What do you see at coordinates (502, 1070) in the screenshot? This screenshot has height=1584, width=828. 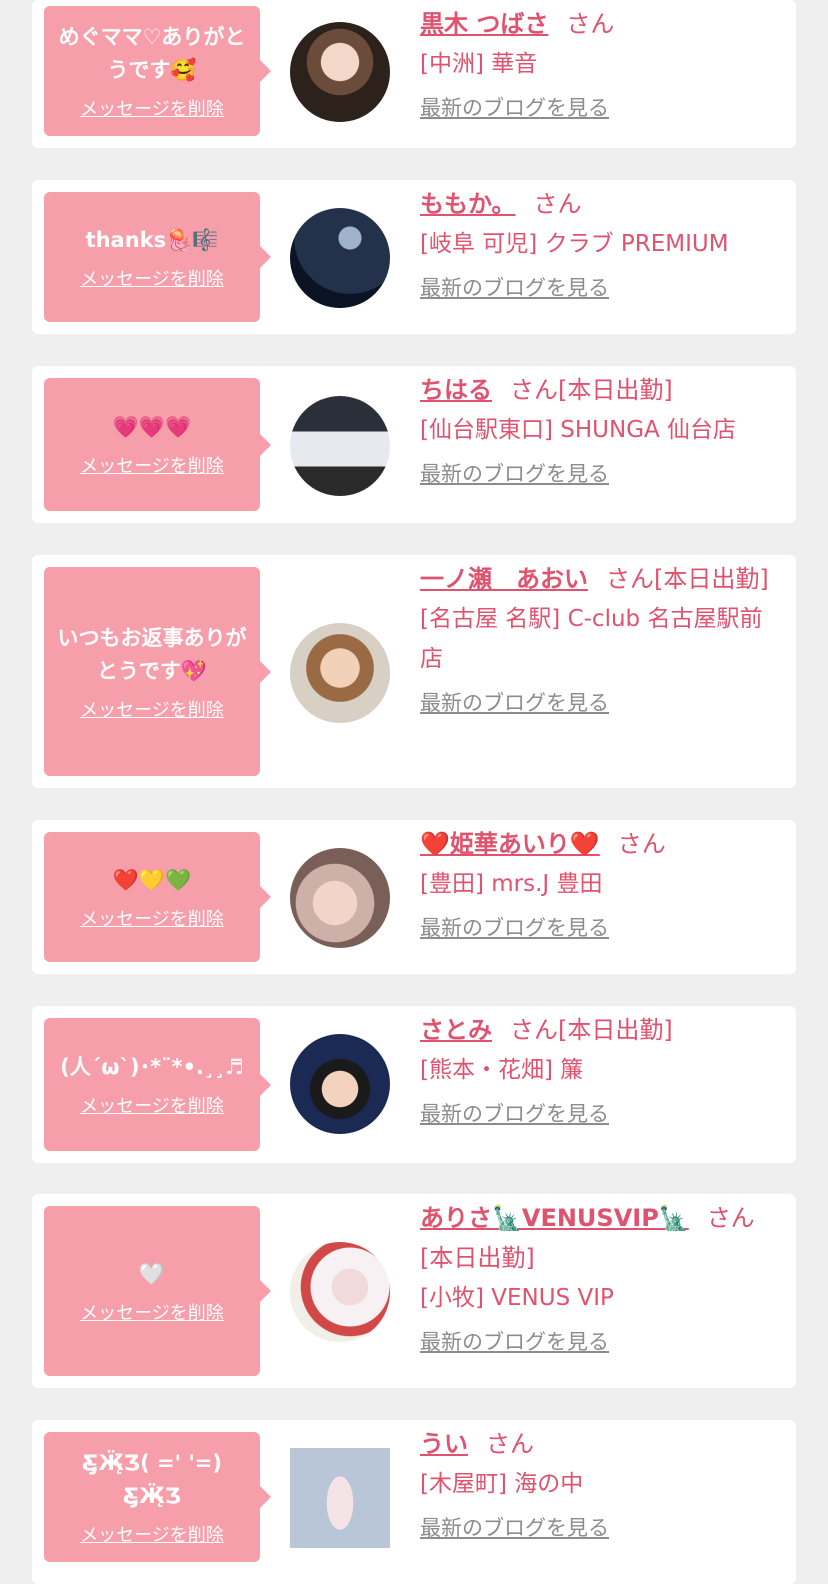 I see `shop-name: [熊本・花畑] 簾` at bounding box center [502, 1070].